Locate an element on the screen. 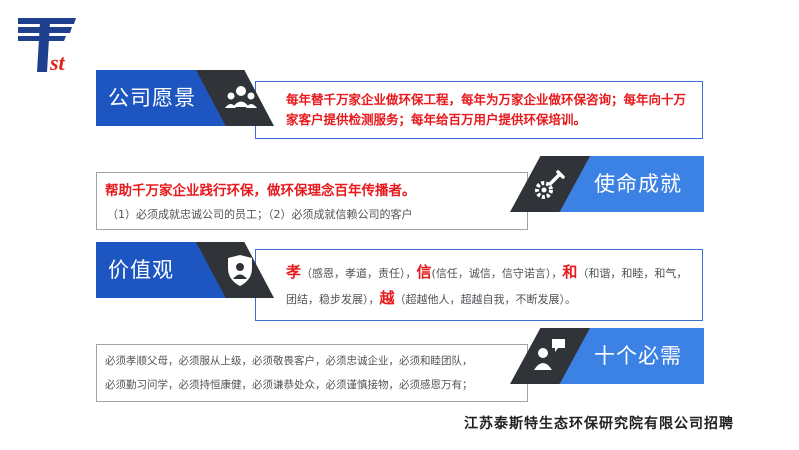 The width and height of the screenshot is (799, 450). logo-text: st is located at coordinates (57, 62).